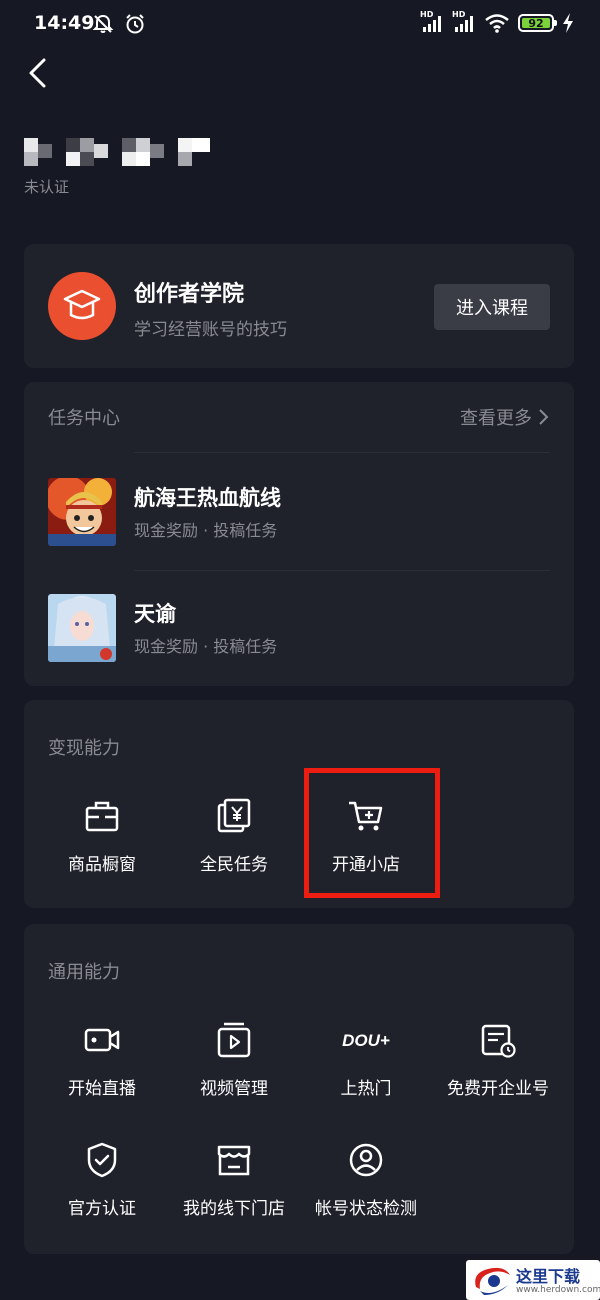  What do you see at coordinates (210, 330) in the screenshot?
I see `academy-subtitle: 学习经营账号的技巧` at bounding box center [210, 330].